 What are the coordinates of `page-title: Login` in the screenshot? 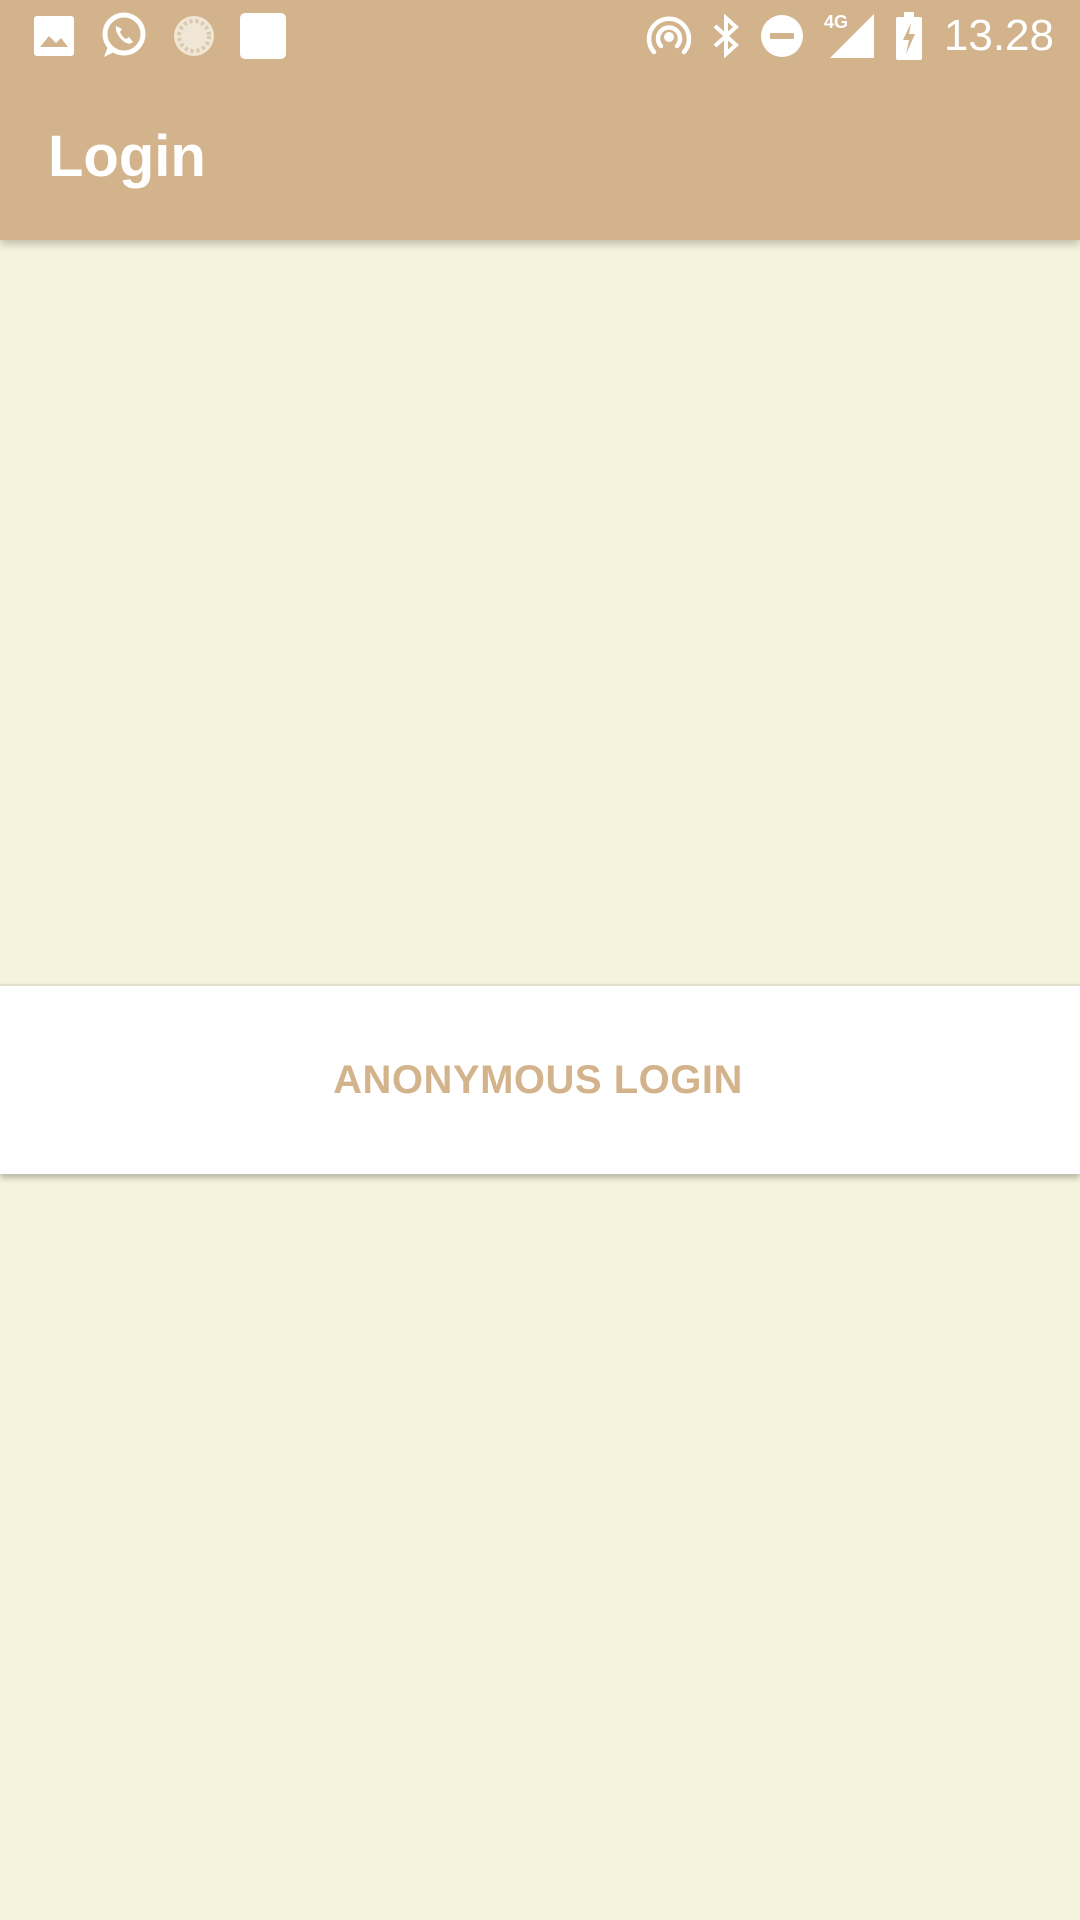 It's located at (127, 156).